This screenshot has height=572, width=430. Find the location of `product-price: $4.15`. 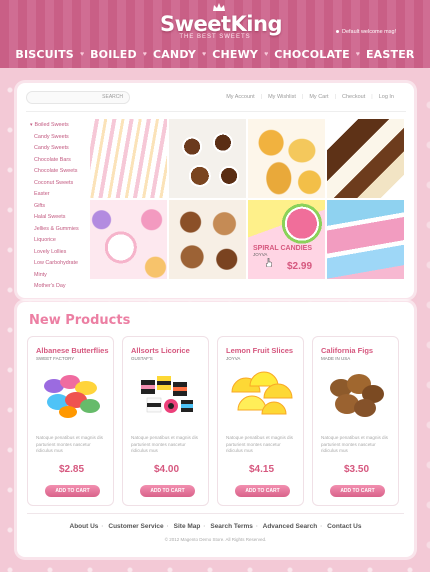

product-price: $4.15 is located at coordinates (261, 469).